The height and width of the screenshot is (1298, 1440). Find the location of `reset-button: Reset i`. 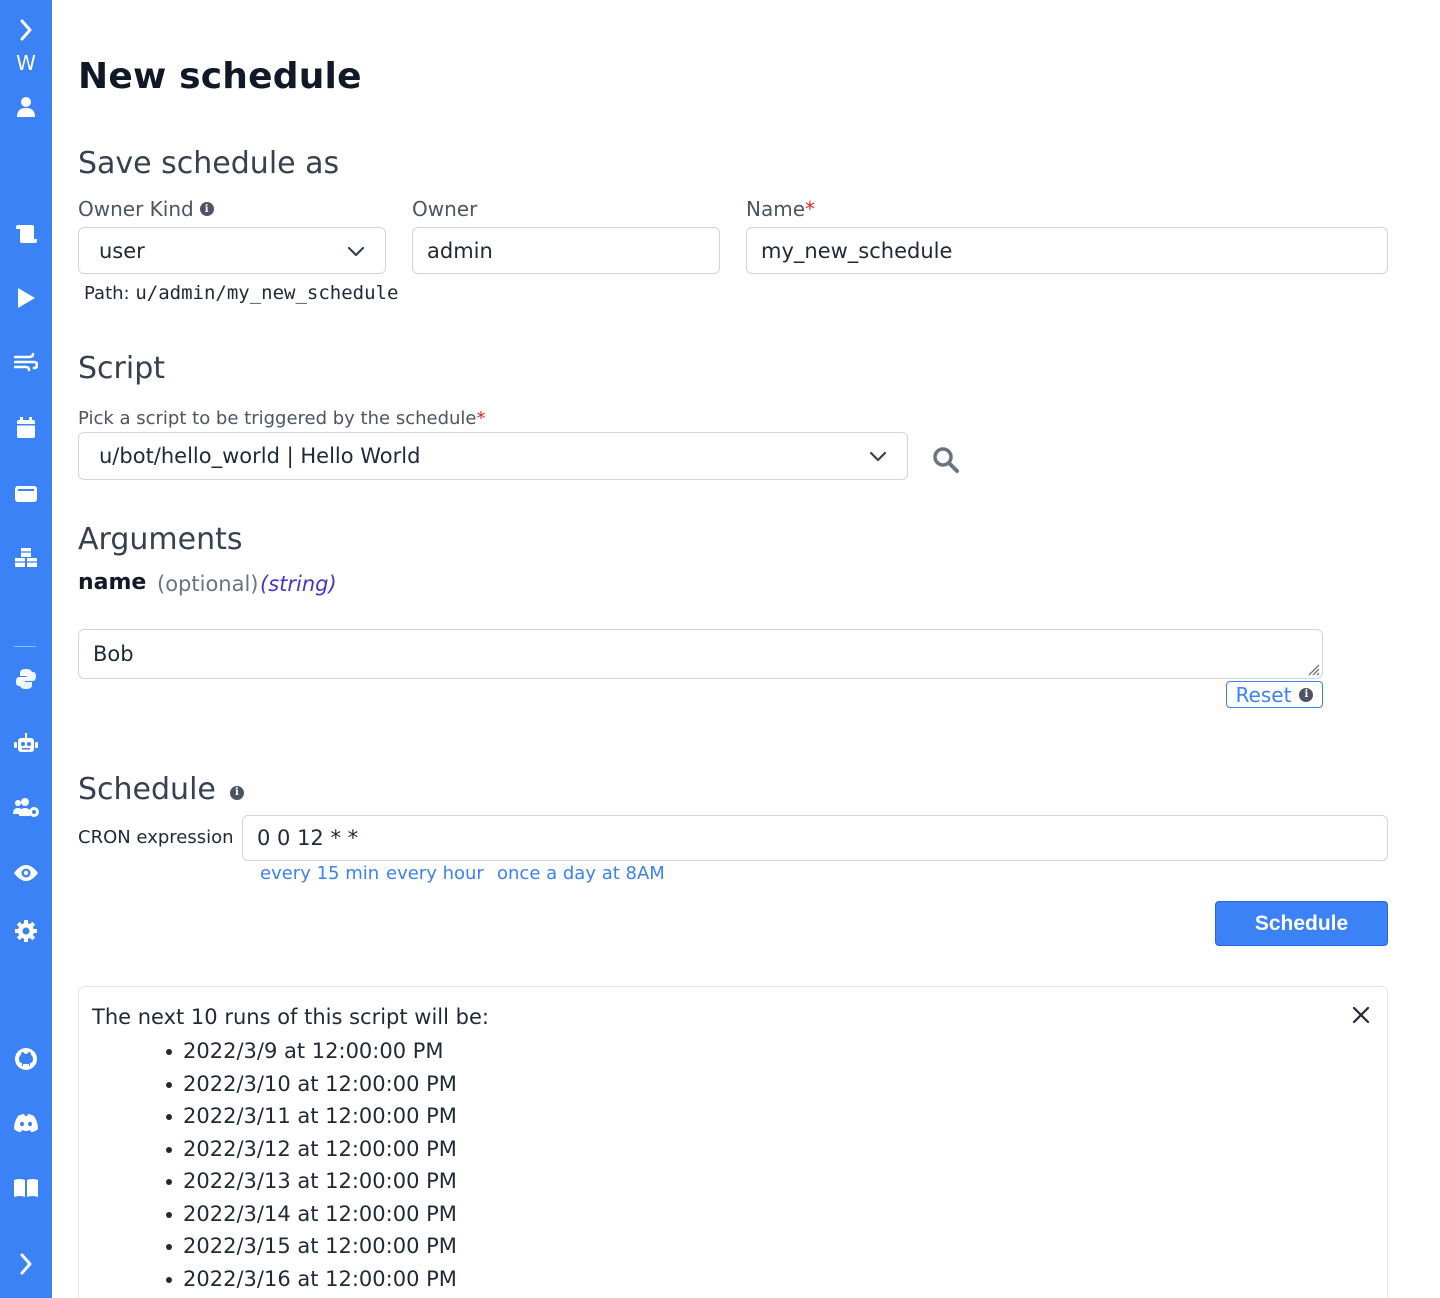

reset-button: Reset i is located at coordinates (1274, 694).